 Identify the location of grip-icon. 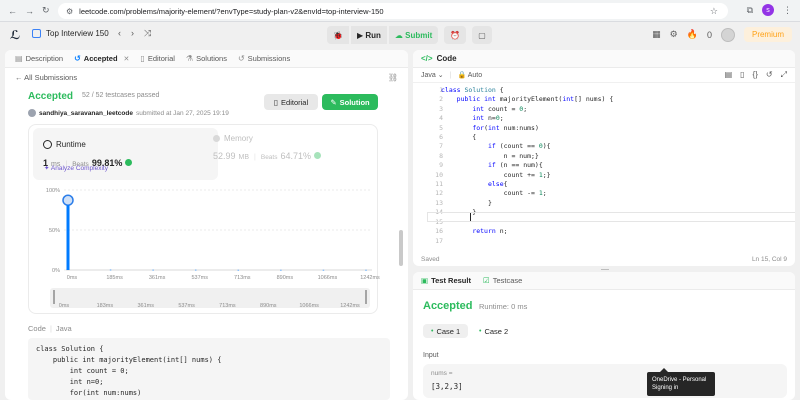
(605, 269).